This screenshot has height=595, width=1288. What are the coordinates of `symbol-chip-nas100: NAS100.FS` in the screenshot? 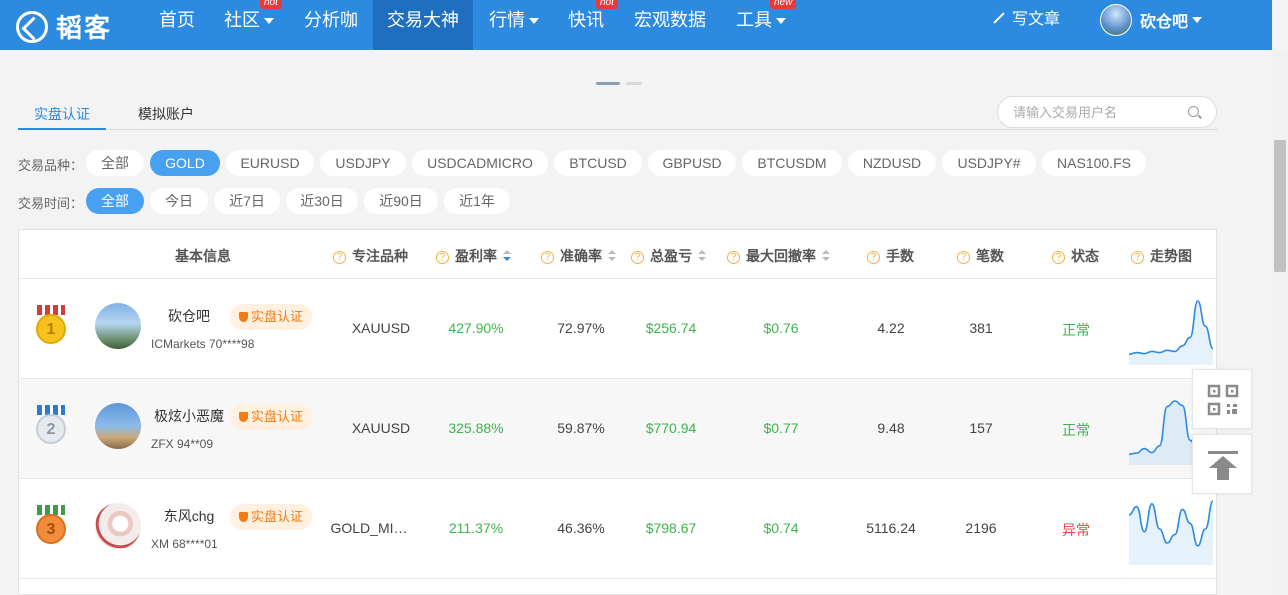 It's located at (1094, 163).